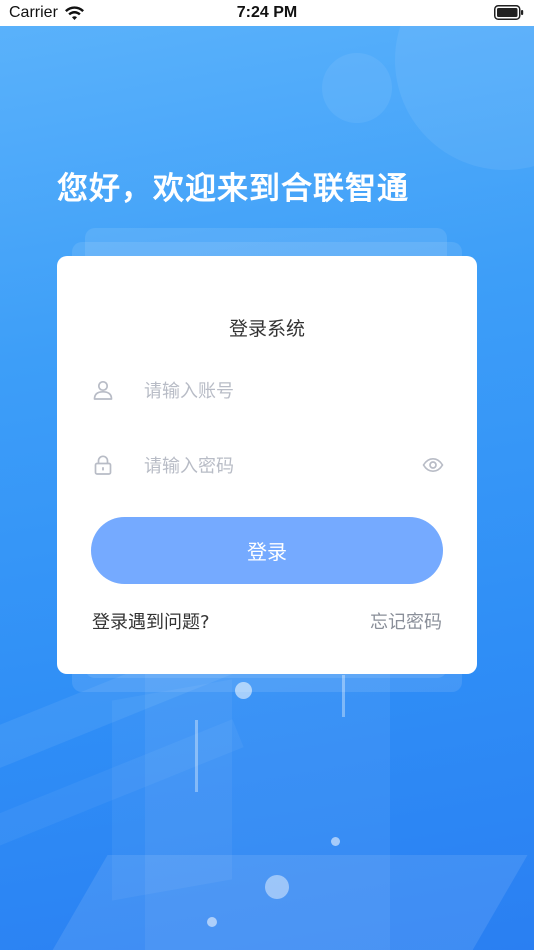 The image size is (534, 950). Describe the element at coordinates (151, 621) in the screenshot. I see `login-help-link: 登录遇到问题?` at that location.